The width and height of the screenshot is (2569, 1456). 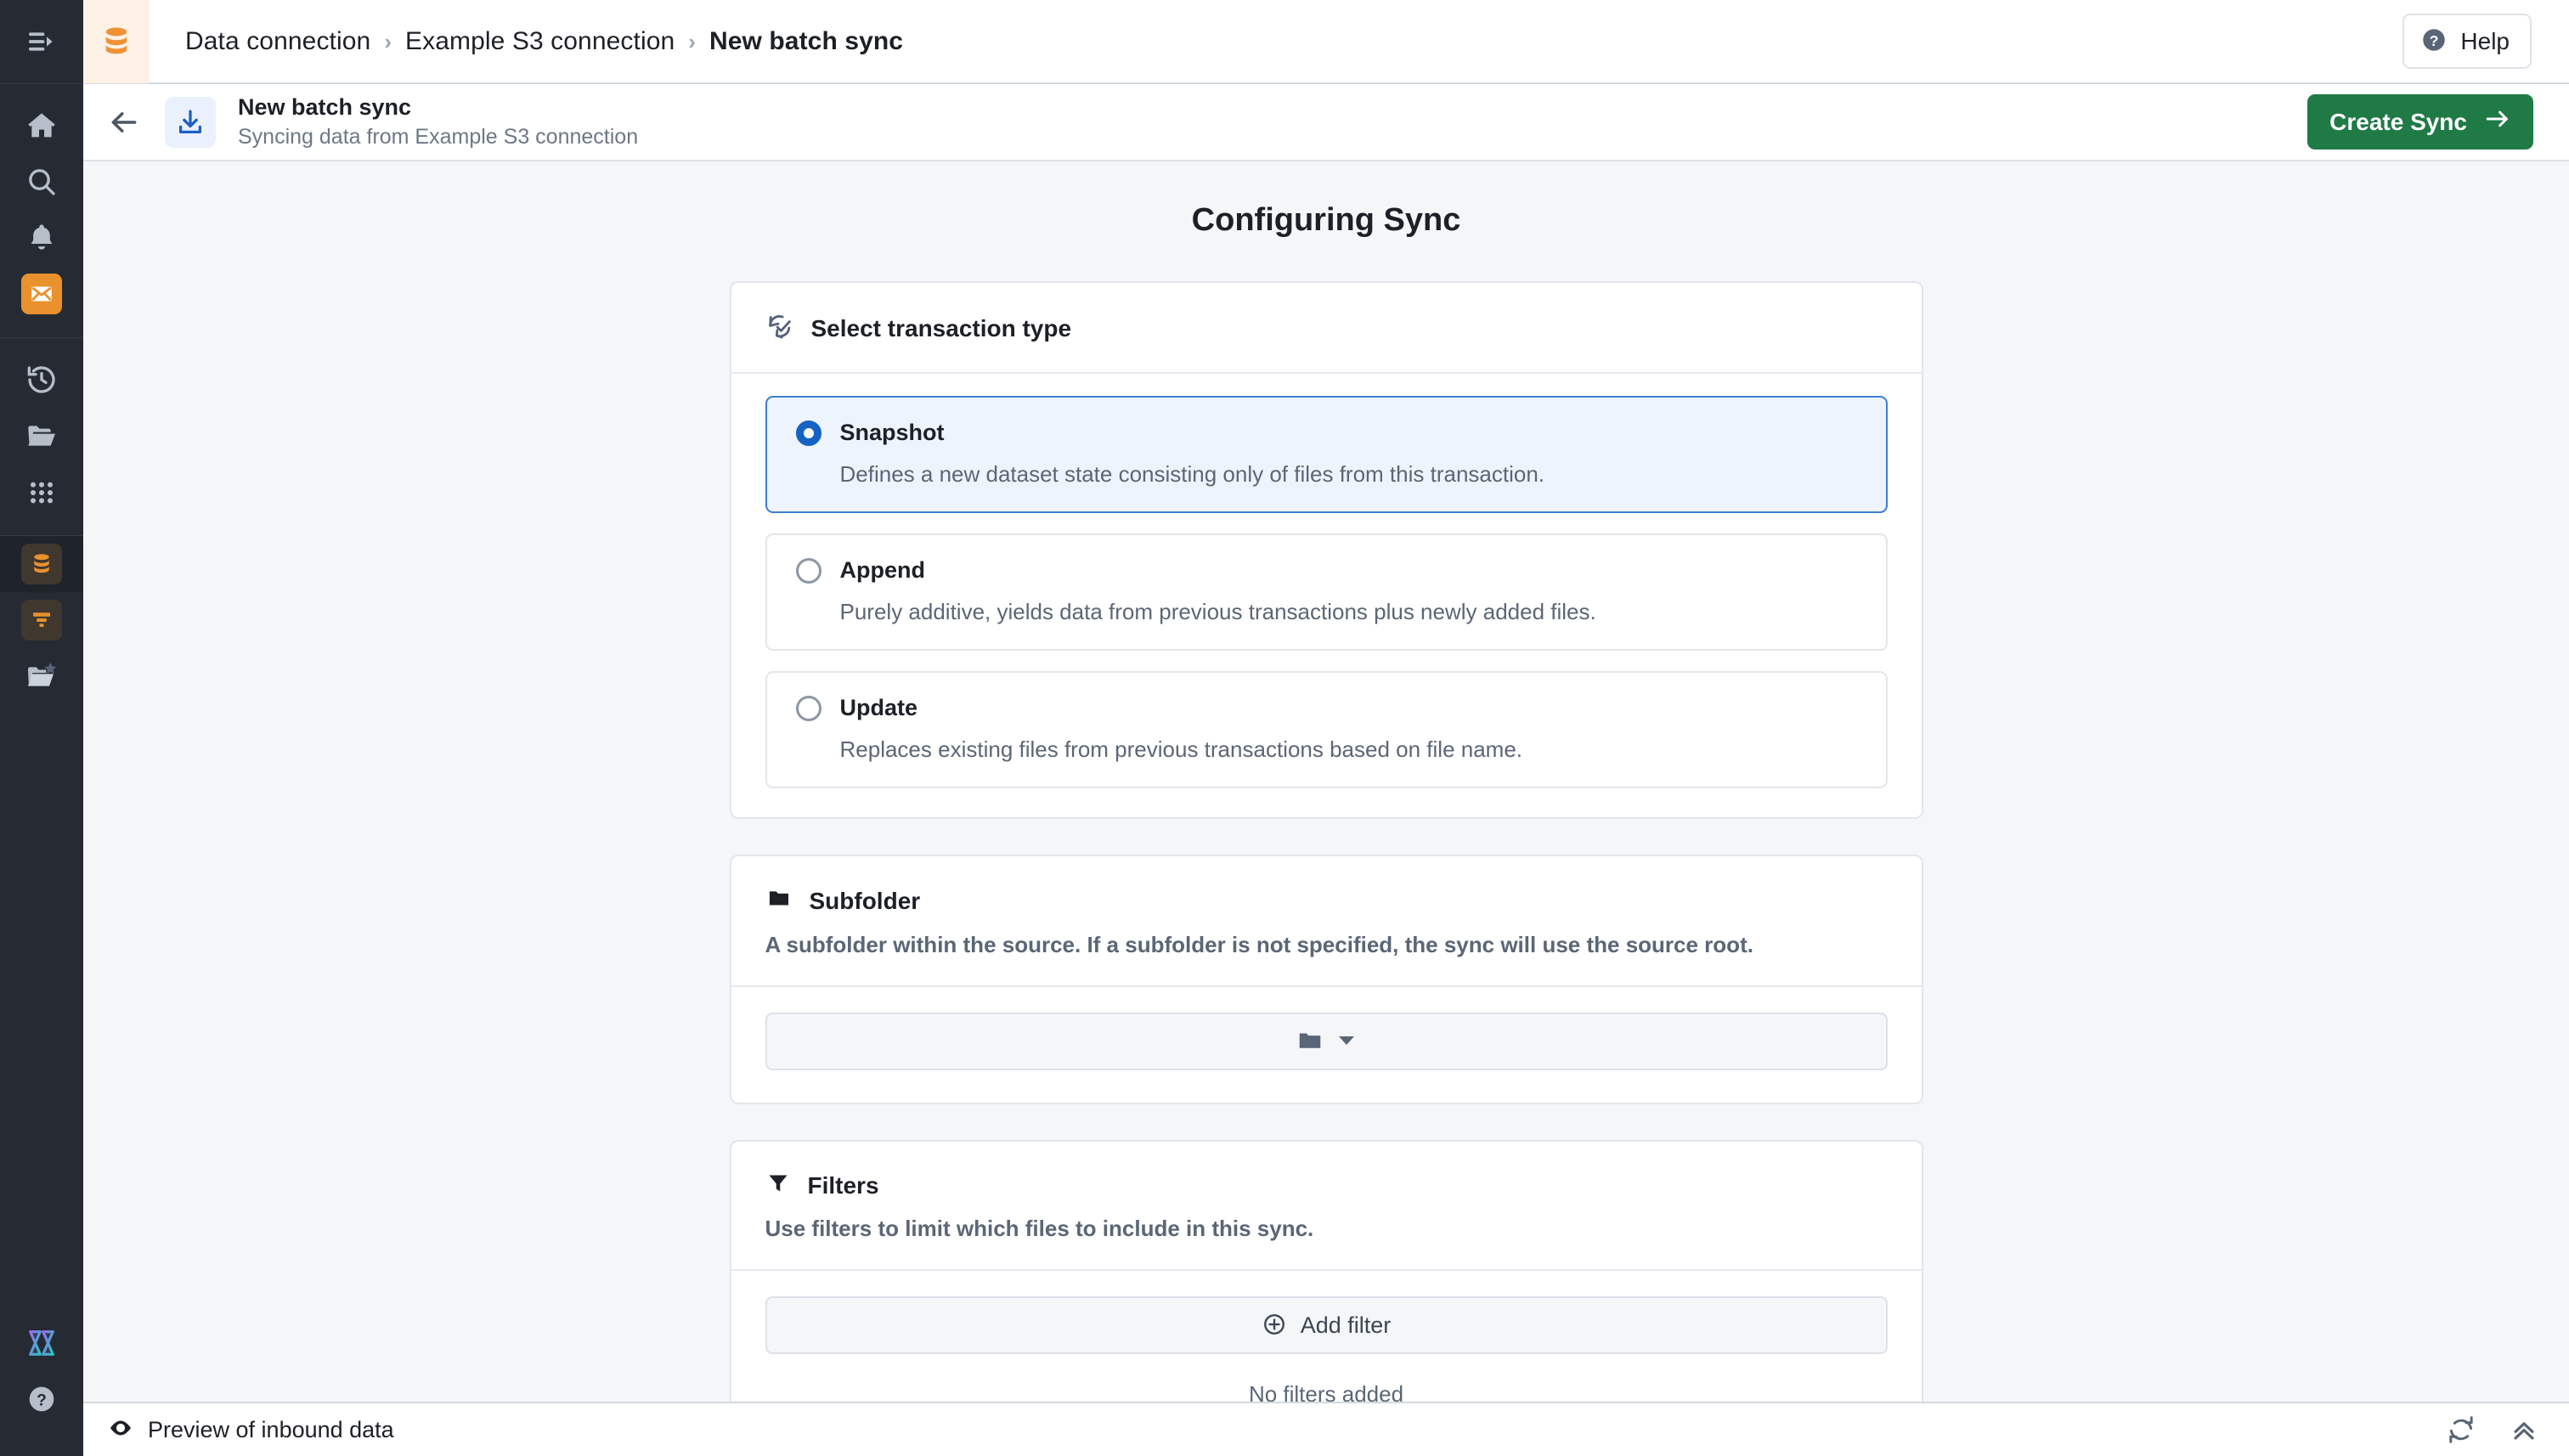 I want to click on plus-circle-icon, so click(x=1275, y=1326).